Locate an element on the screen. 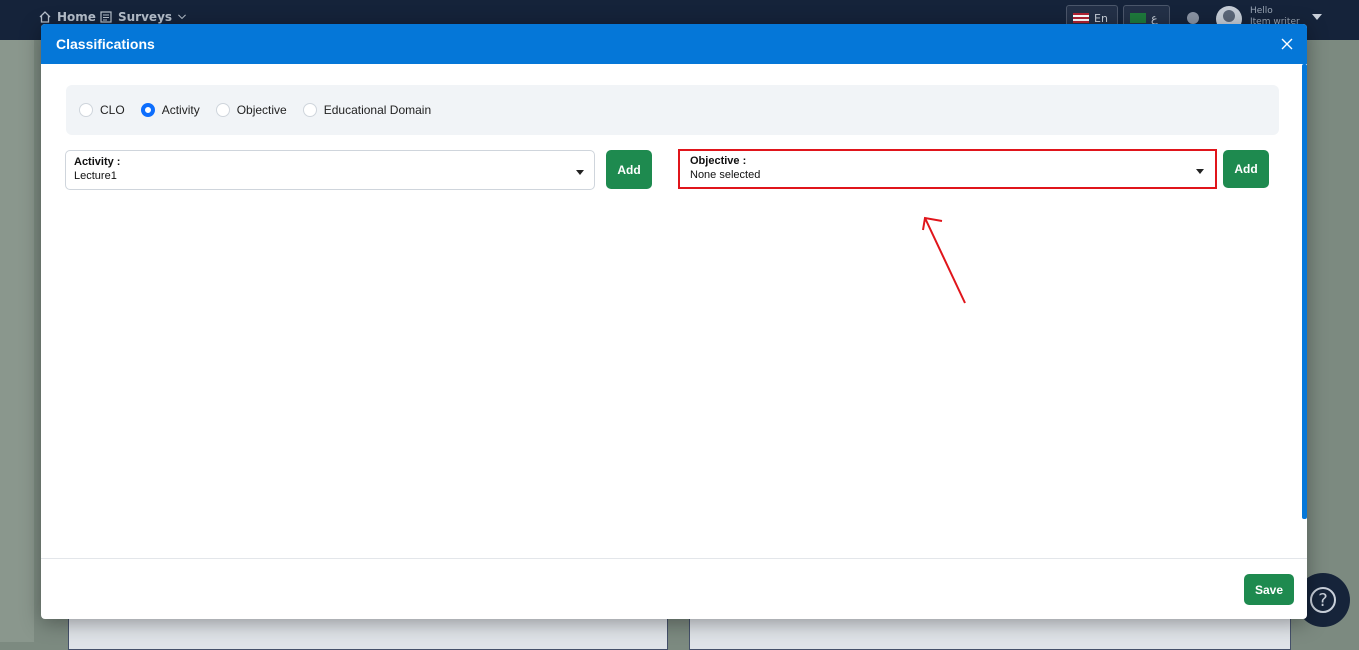  nav-surveys: Surveys is located at coordinates (143, 17).